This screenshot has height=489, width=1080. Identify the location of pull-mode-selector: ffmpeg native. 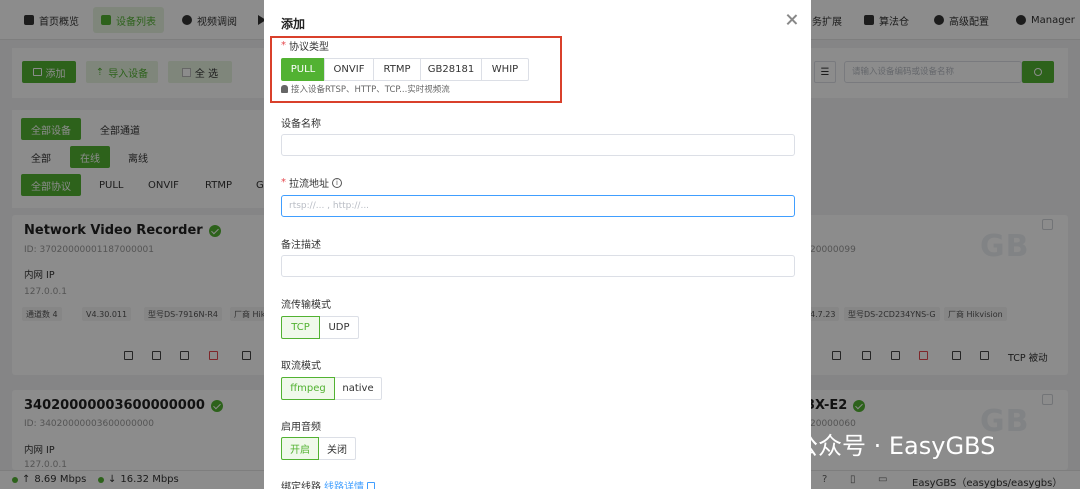
(331, 388).